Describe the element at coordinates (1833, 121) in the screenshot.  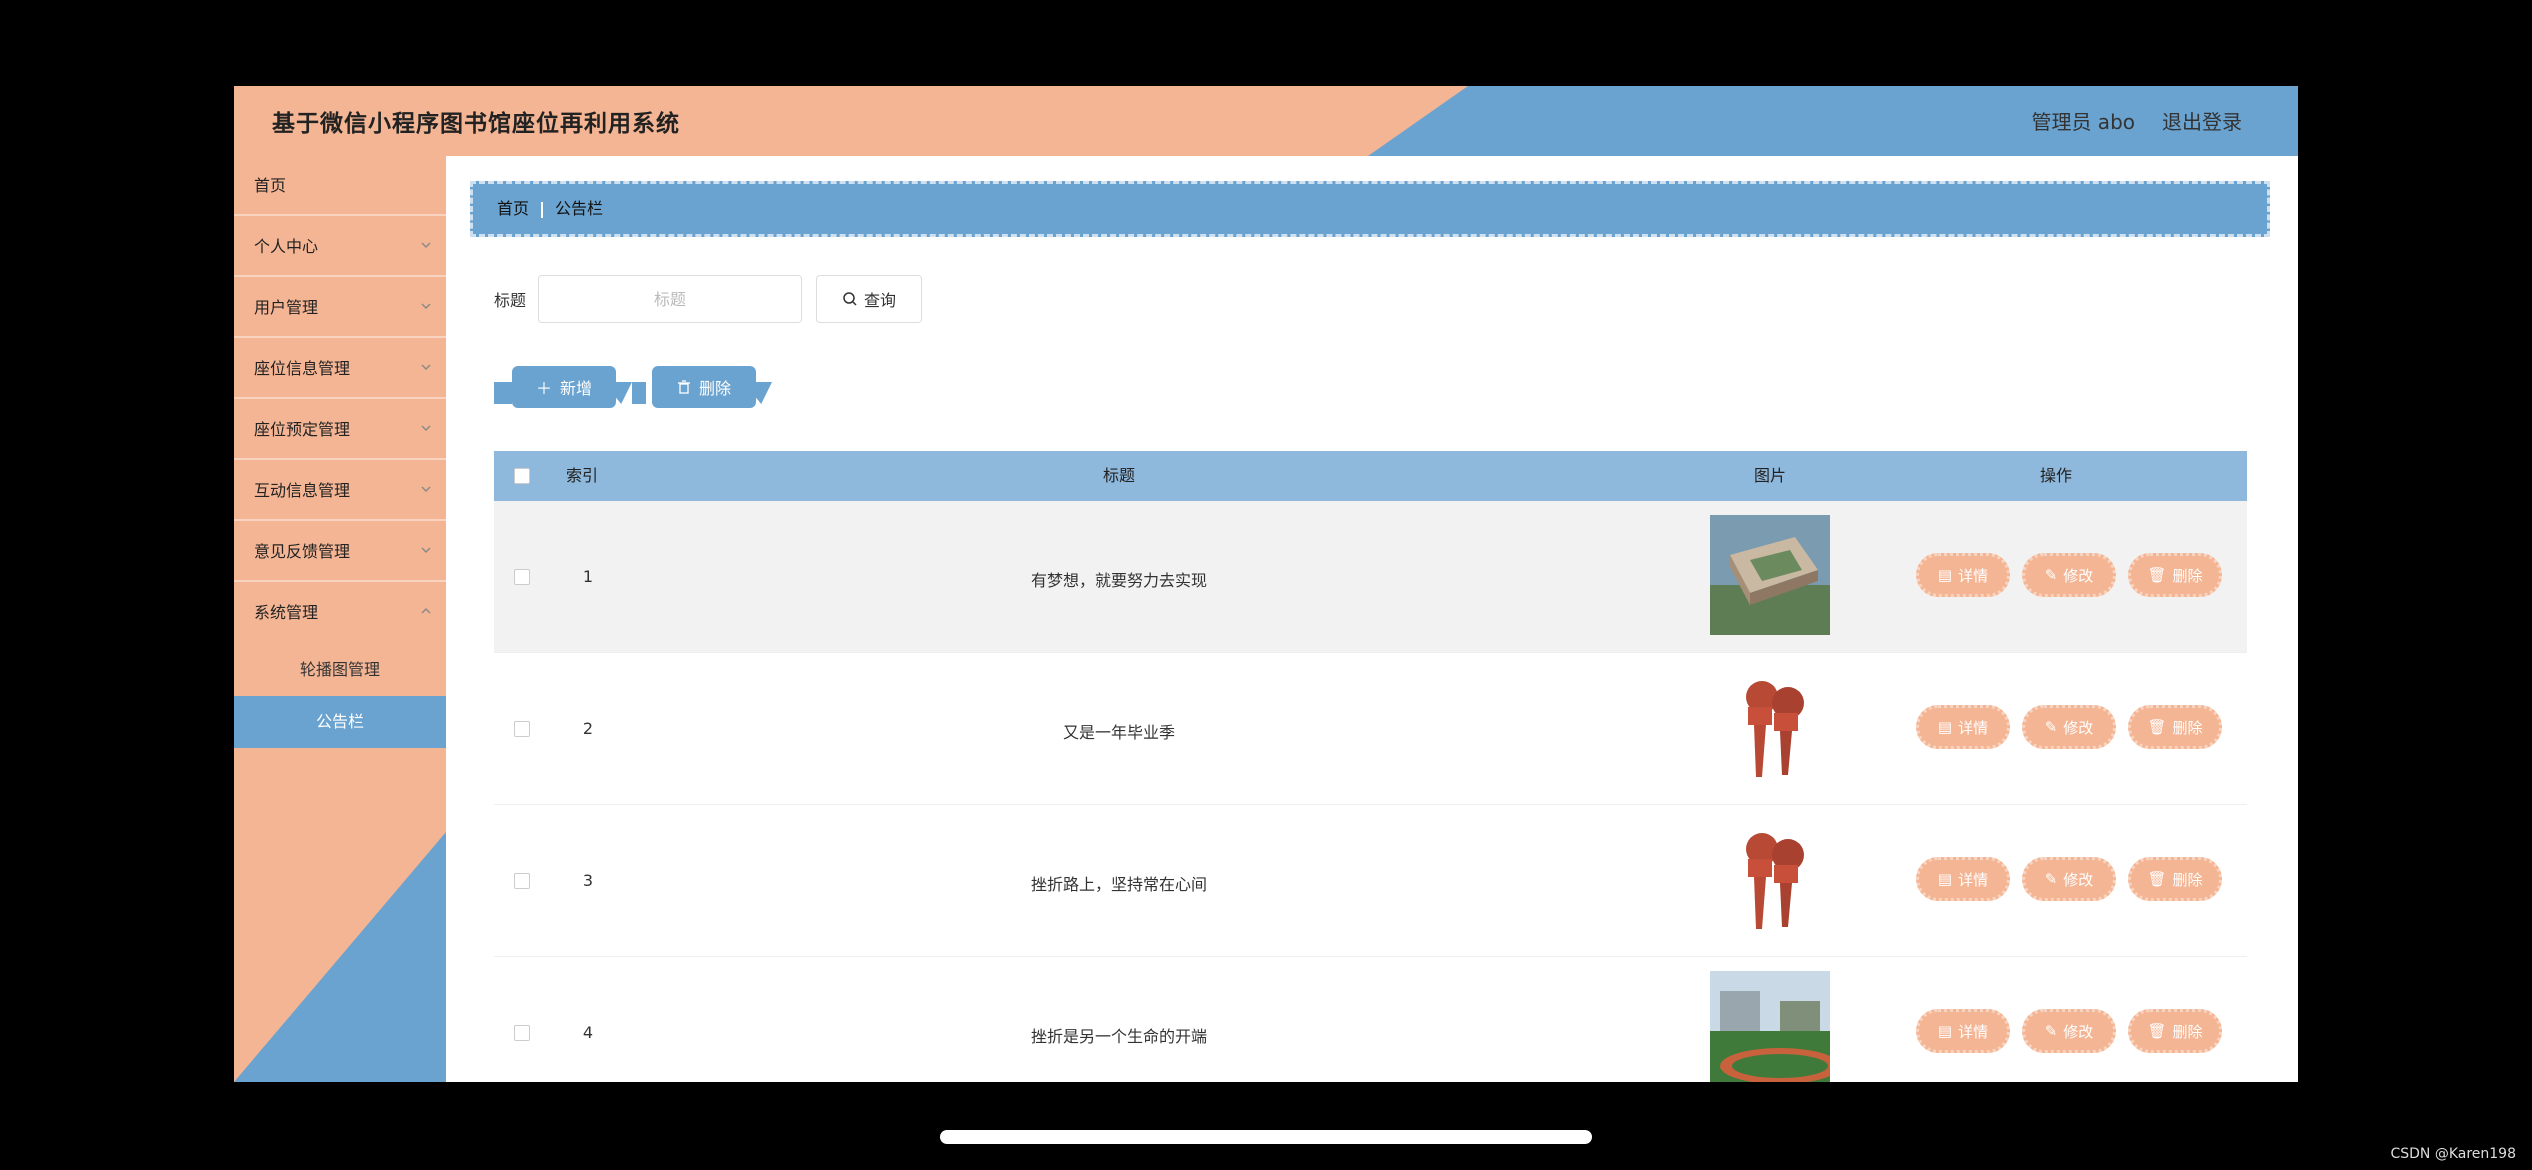
I see `header-diagonal-decoration` at that location.